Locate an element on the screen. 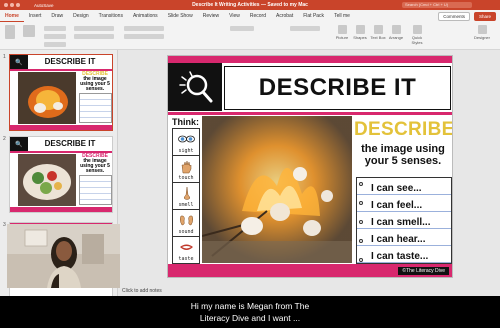 This screenshot has width=500, height=328. paste-button is located at coordinates (10, 32).